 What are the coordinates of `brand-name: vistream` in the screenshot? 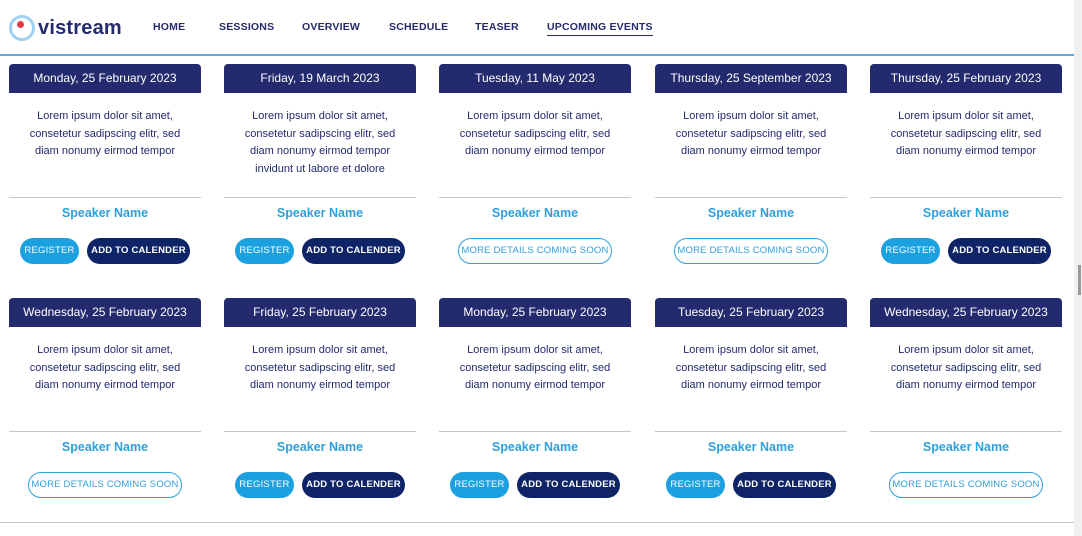 It's located at (80, 27).